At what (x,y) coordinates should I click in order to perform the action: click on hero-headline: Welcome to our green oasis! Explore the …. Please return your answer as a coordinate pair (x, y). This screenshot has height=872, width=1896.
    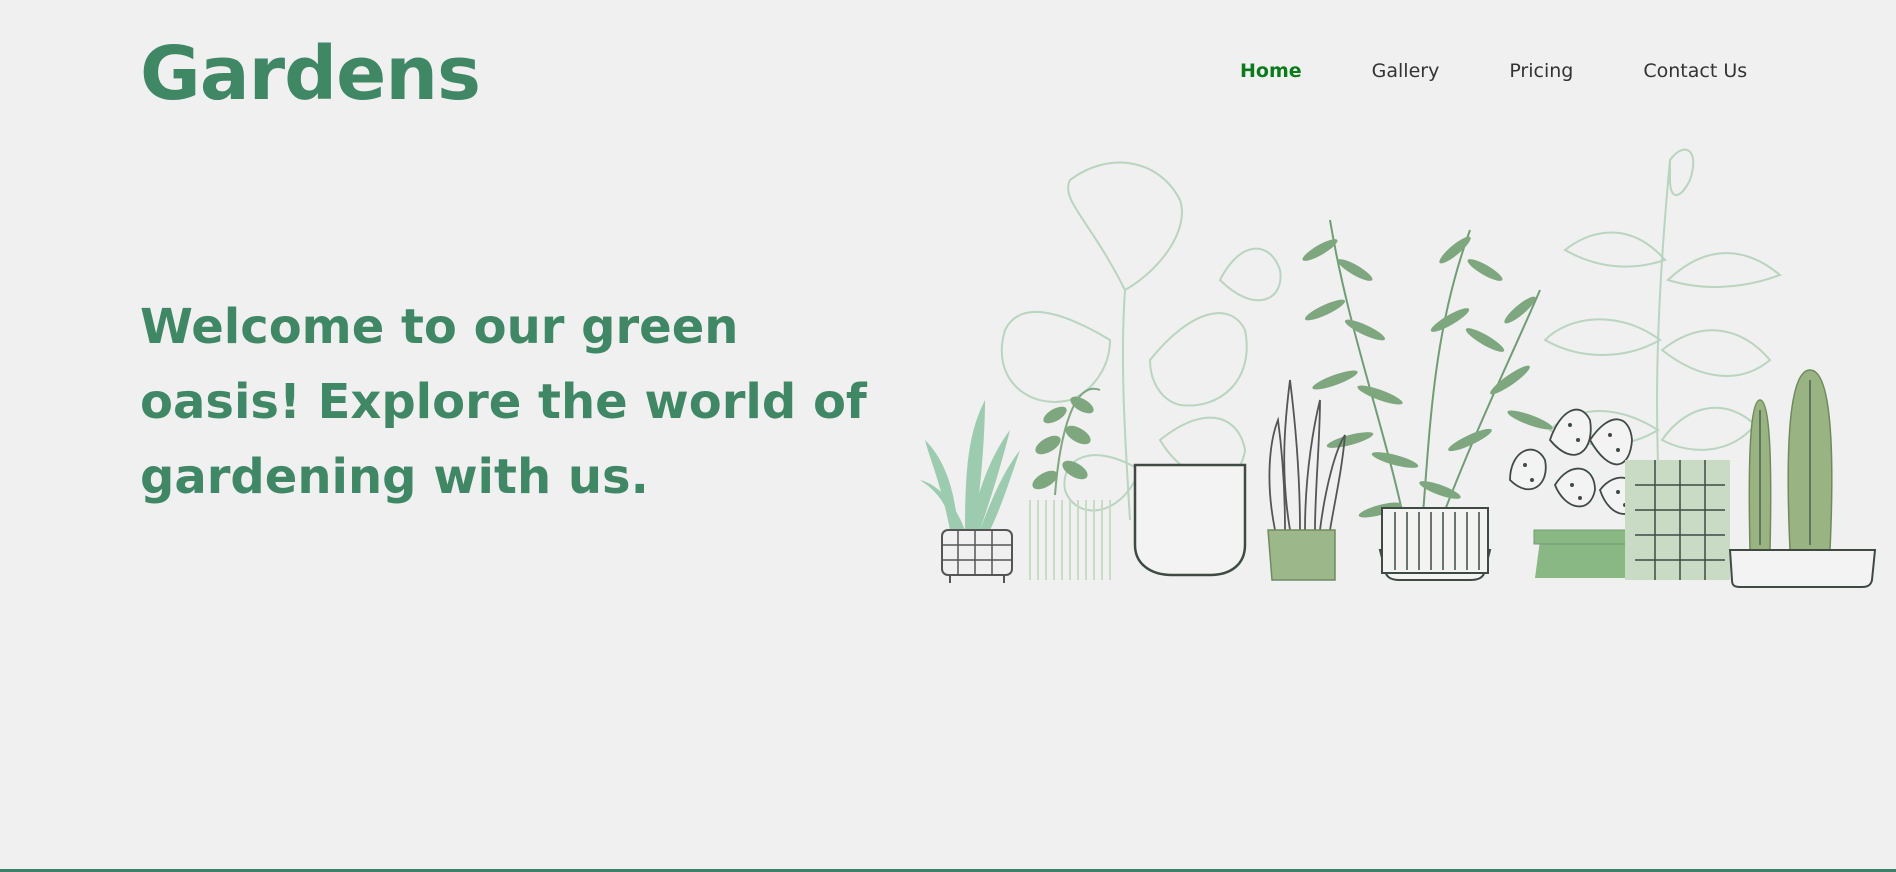
    Looking at the image, I should click on (503, 402).